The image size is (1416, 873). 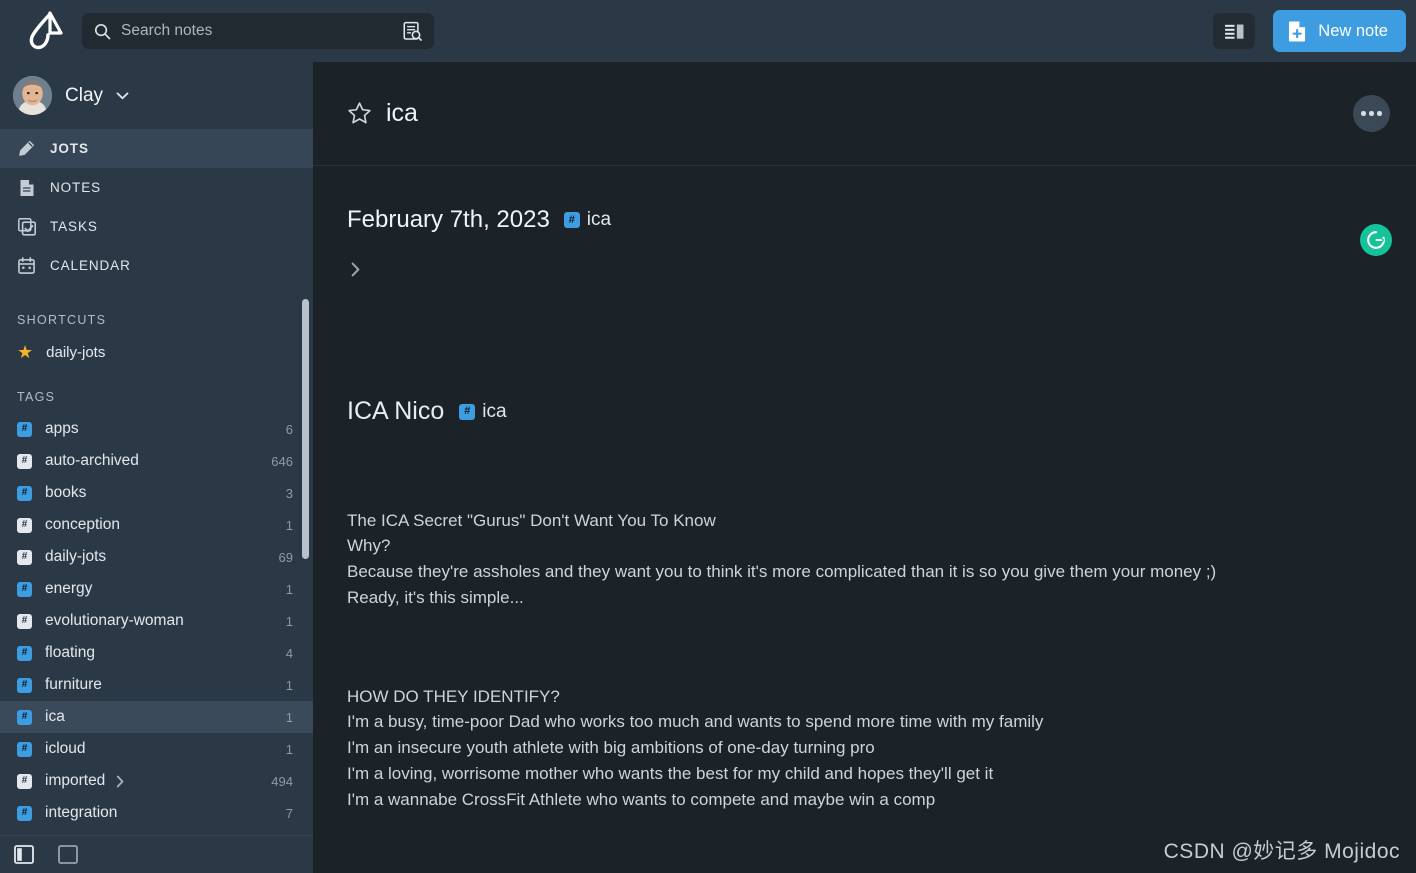 What do you see at coordinates (90, 265) in the screenshot?
I see `sidebar-item-label: CALENDAR` at bounding box center [90, 265].